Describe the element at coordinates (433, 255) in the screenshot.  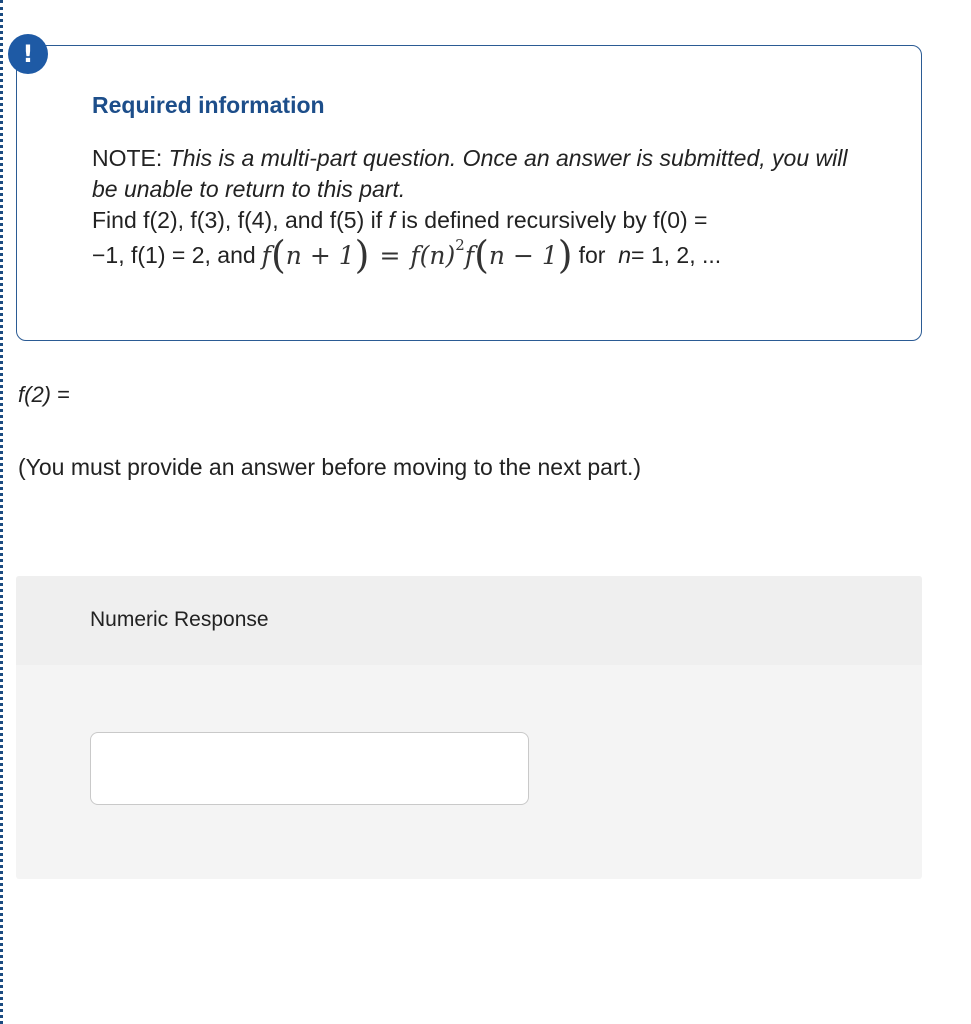
I see `formula-rhs-fn: f(n)` at that location.